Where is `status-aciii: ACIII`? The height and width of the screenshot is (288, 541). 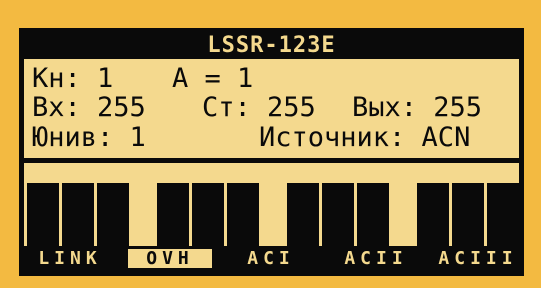 status-aciii: ACIII is located at coordinates (478, 258).